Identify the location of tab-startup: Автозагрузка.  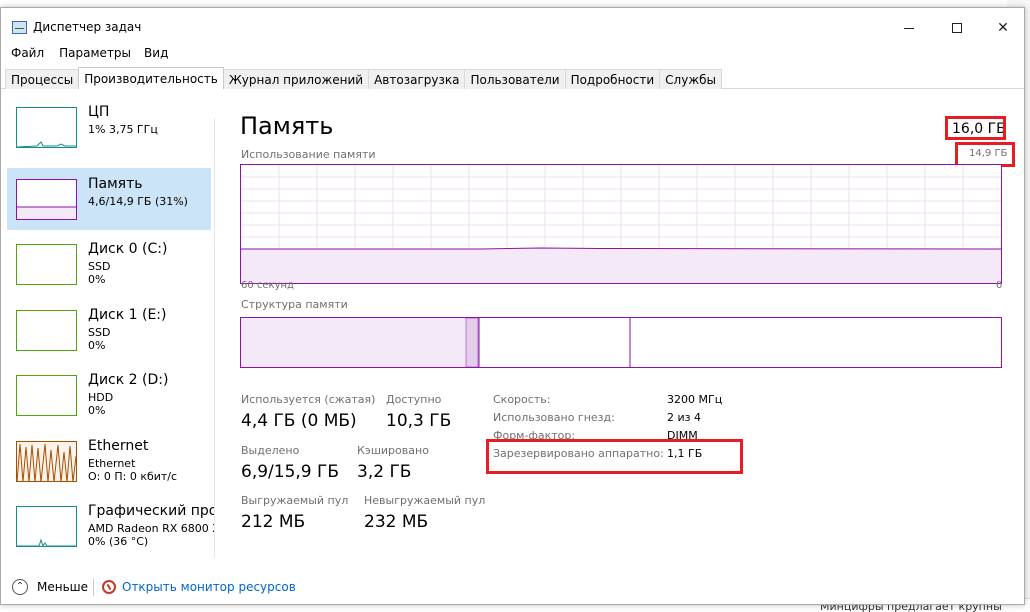
(417, 79).